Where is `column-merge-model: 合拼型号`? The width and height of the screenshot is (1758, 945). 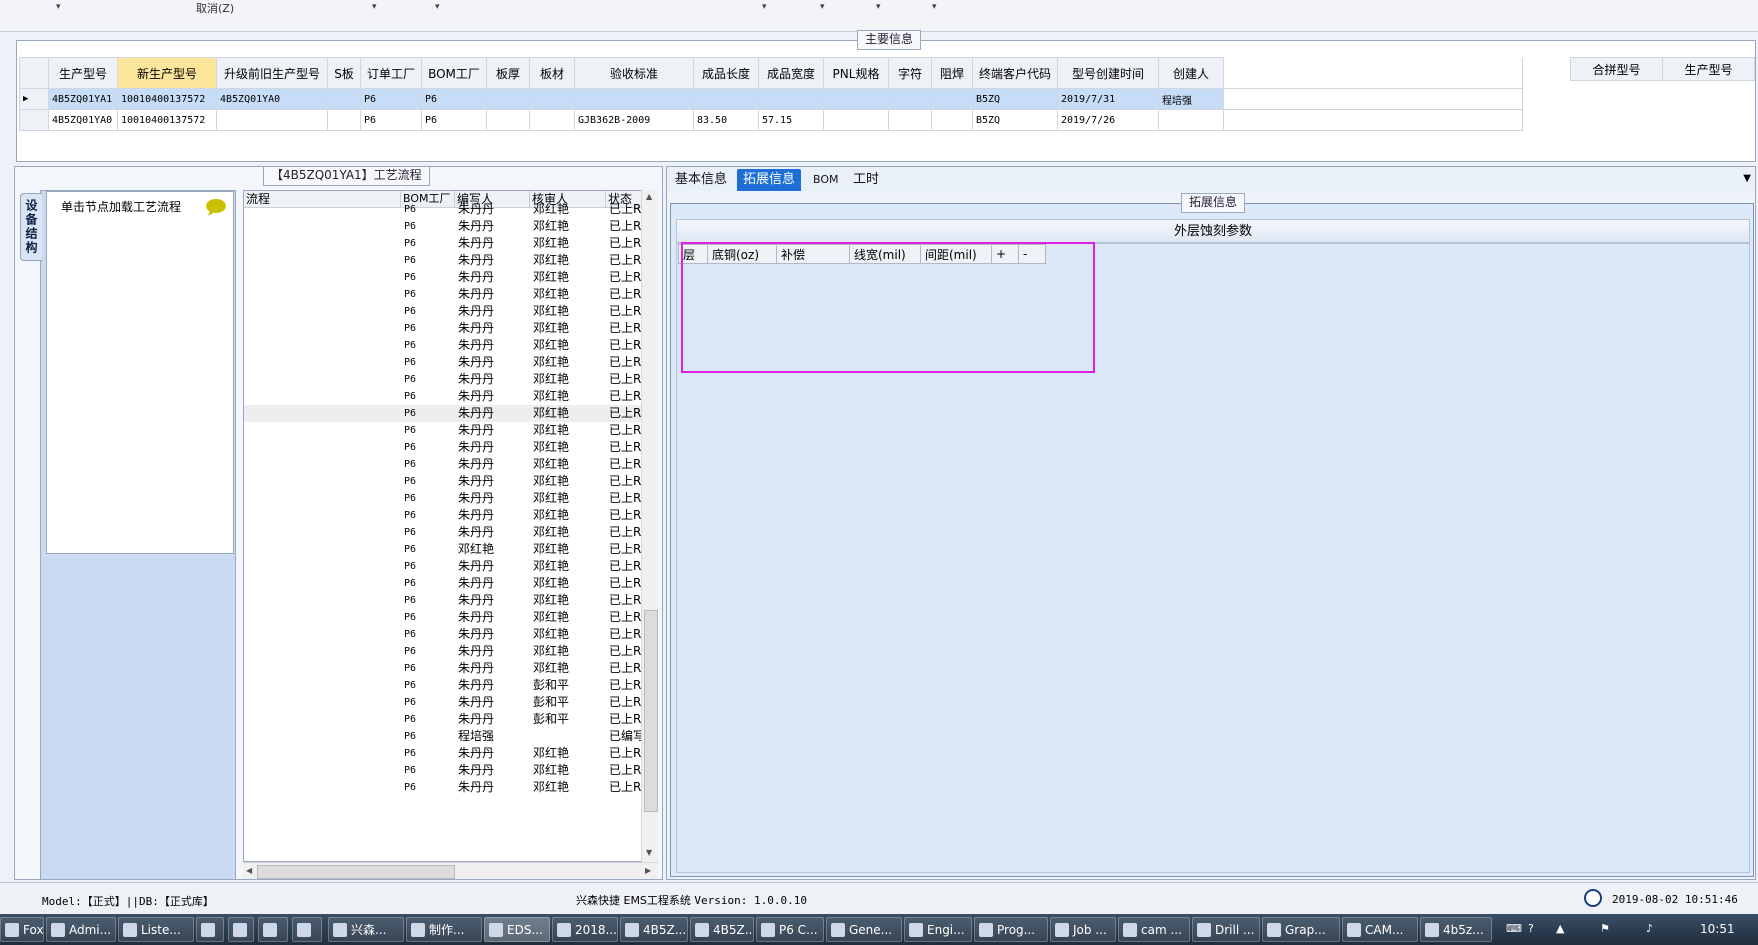
column-merge-model: 合拼型号 is located at coordinates (1616, 69).